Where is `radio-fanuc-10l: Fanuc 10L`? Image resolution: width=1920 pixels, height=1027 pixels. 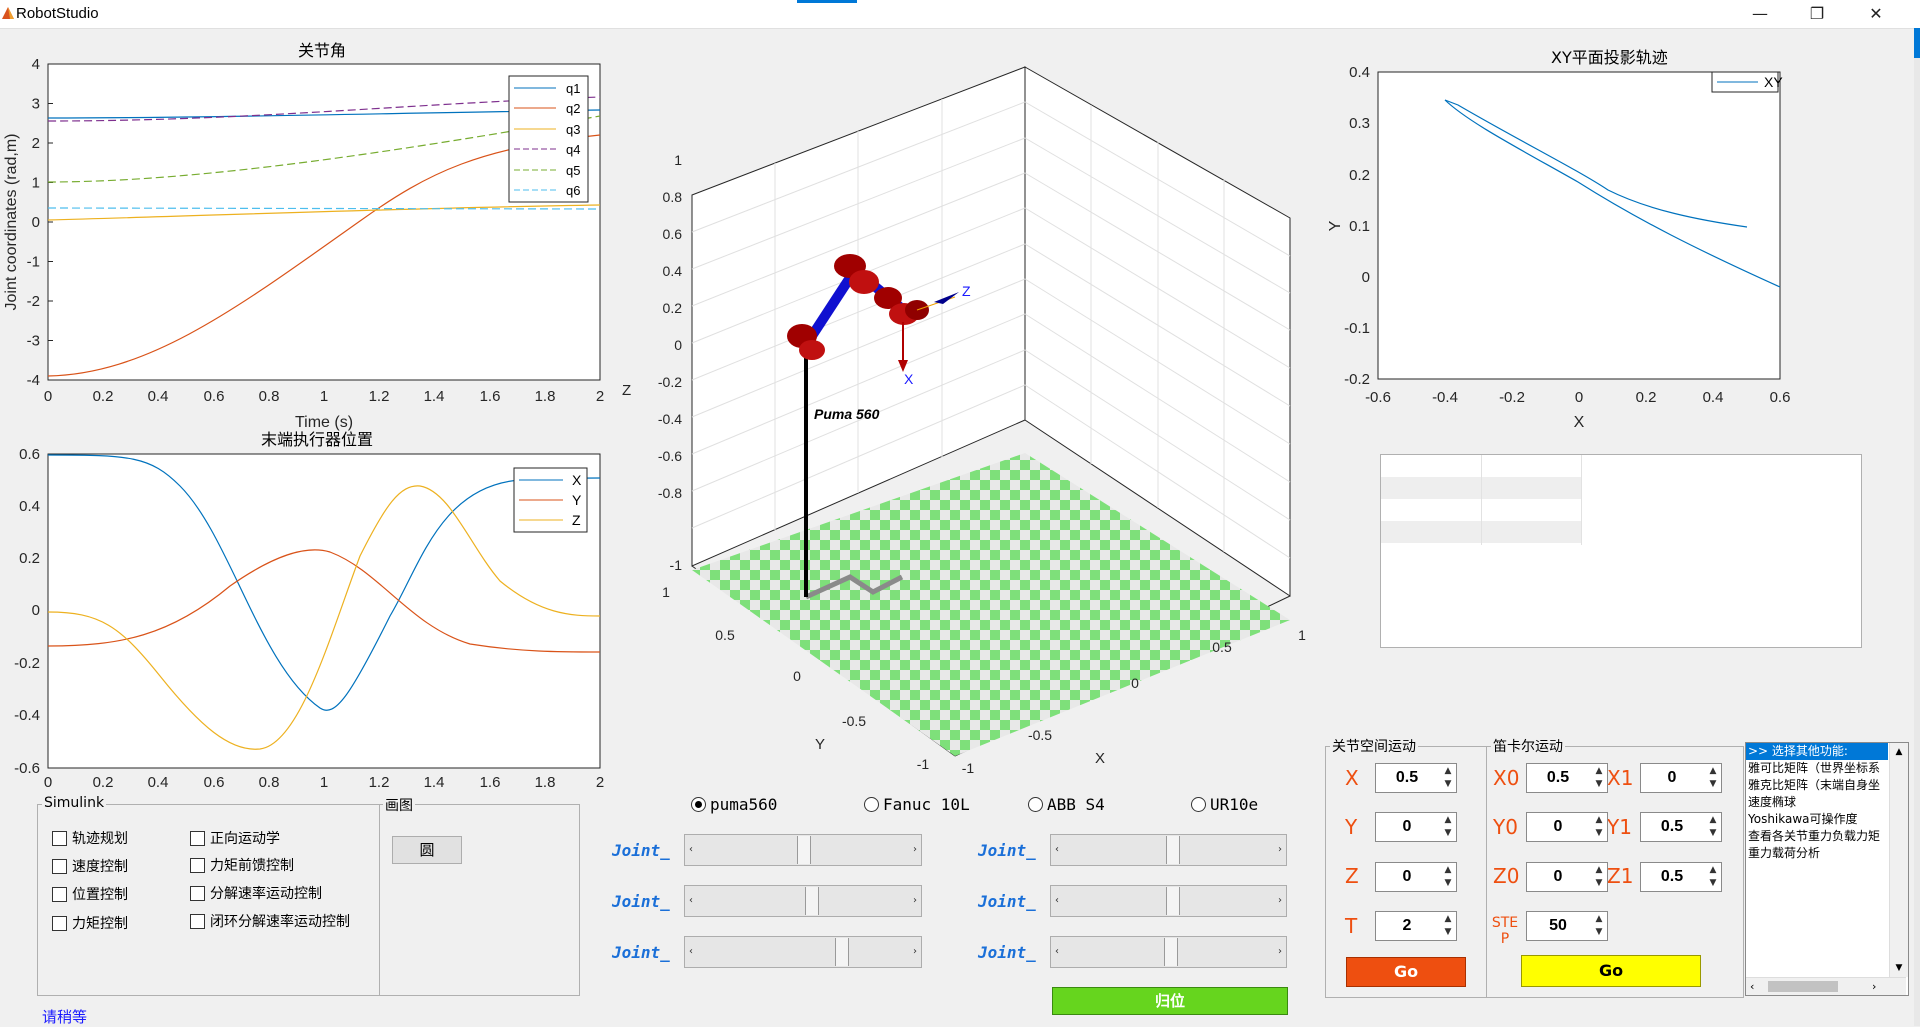
radio-fanuc-10l: Fanuc 10L is located at coordinates (917, 804).